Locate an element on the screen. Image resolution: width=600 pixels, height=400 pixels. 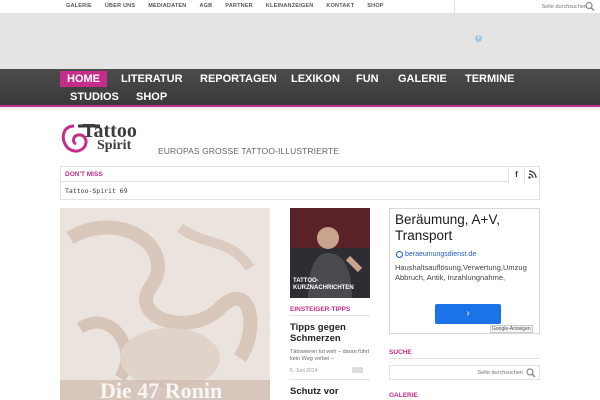
sidebar-search is located at coordinates (464, 372).